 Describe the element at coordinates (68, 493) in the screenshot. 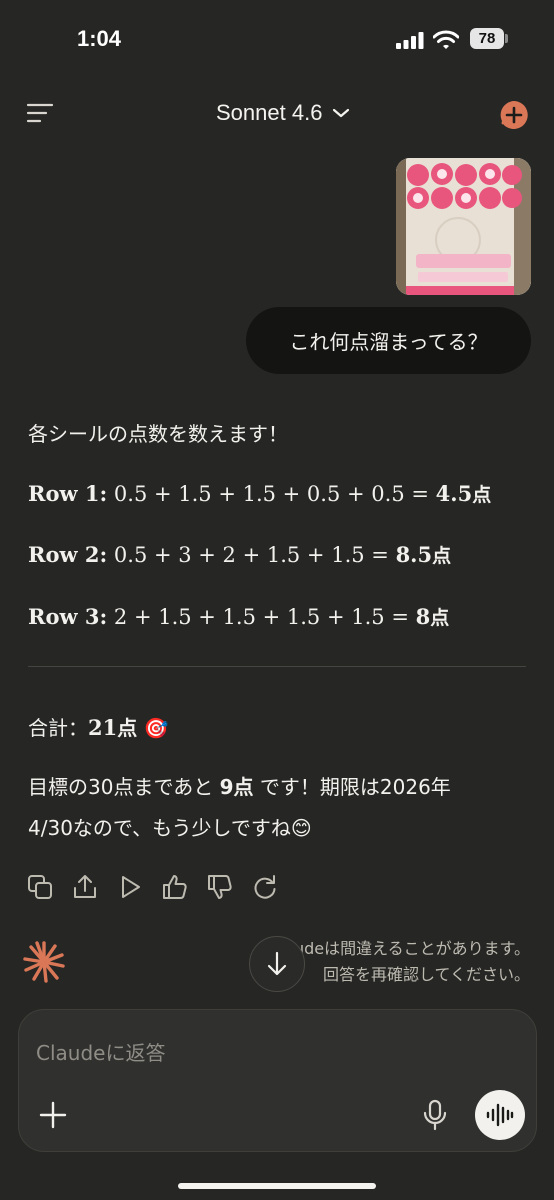

I see `row-1-label: Row 1:` at that location.